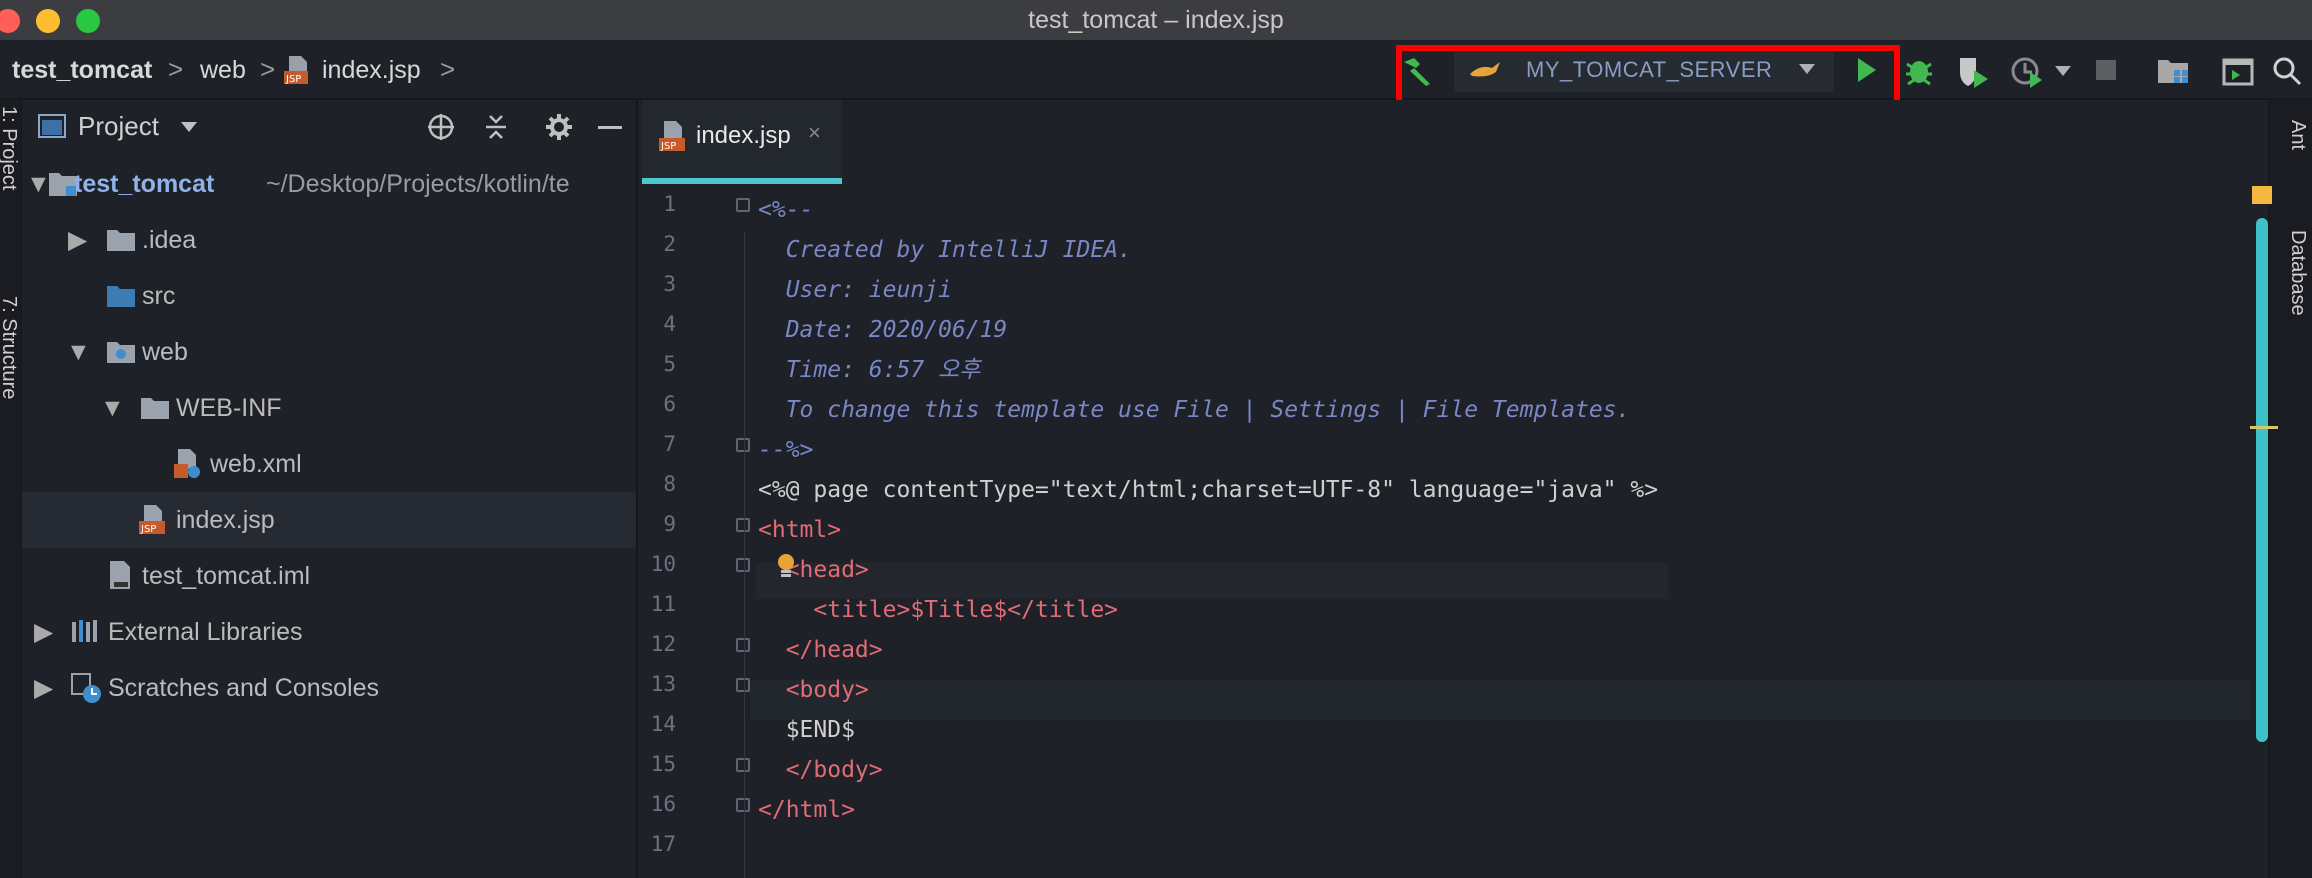 Image resolution: width=2312 pixels, height=878 pixels. Describe the element at coordinates (243, 688) in the screenshot. I see `tree-item-label: Scratches and Consoles` at that location.